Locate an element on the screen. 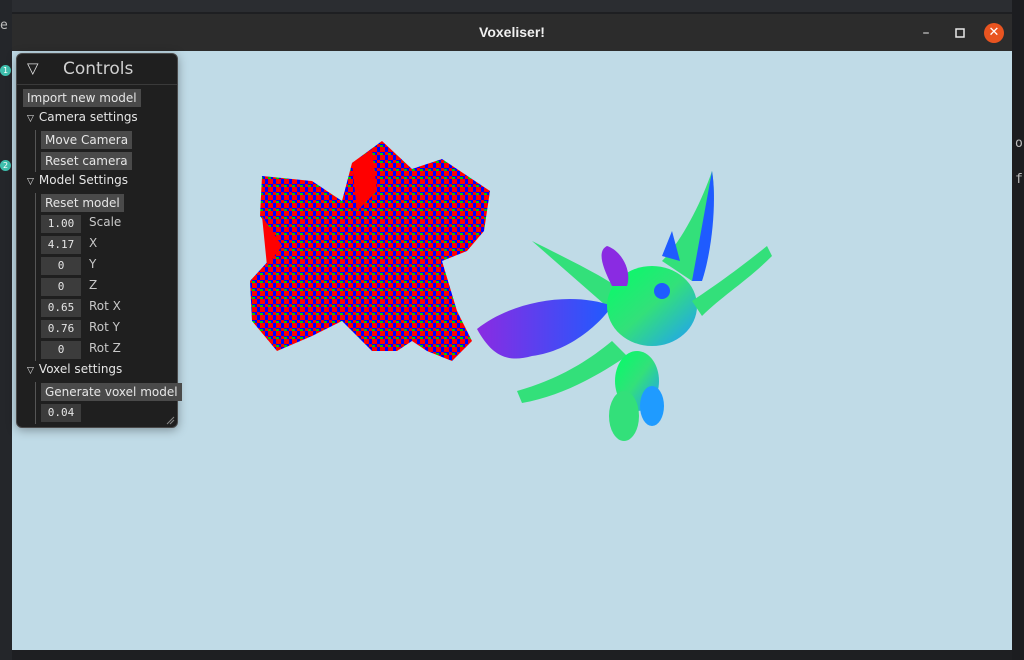  camera-settings-section: ▽ Camera settings is located at coordinates (82, 117).